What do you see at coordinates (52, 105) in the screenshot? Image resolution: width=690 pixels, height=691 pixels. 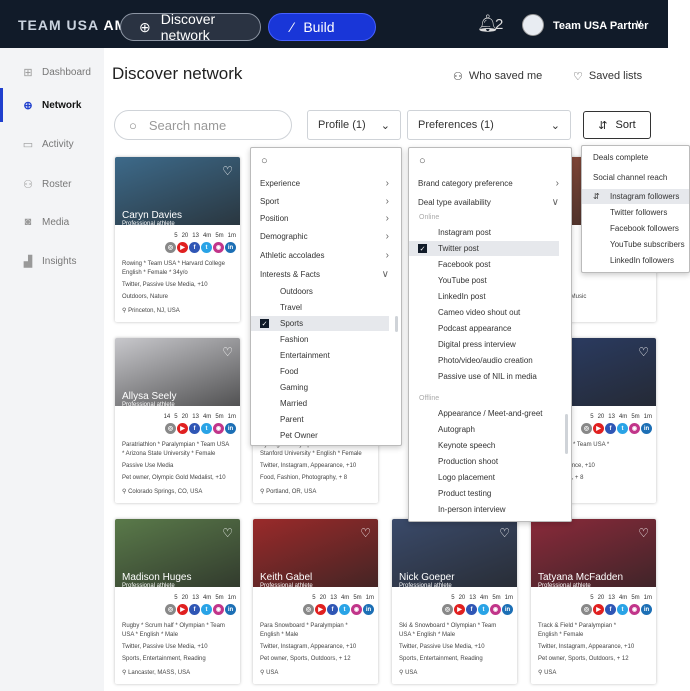 I see `sidebar-item-network: ⊕ Network` at bounding box center [52, 105].